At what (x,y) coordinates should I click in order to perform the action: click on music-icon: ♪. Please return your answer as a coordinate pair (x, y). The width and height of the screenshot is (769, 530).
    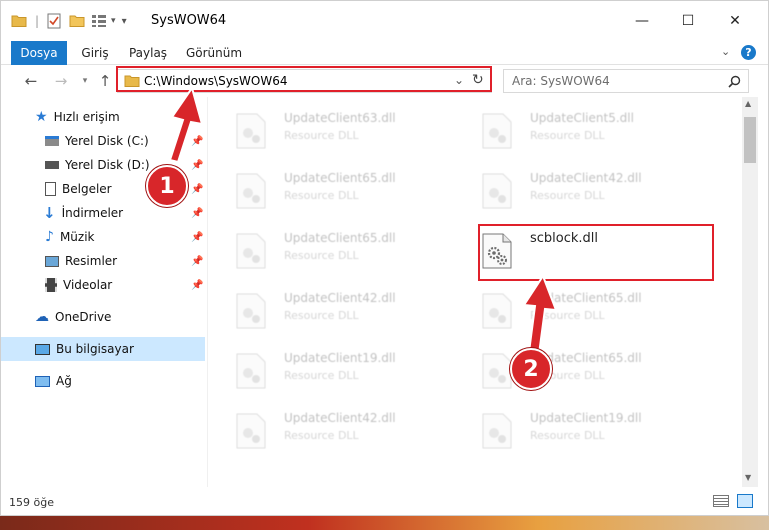
    Looking at the image, I should click on (49, 237).